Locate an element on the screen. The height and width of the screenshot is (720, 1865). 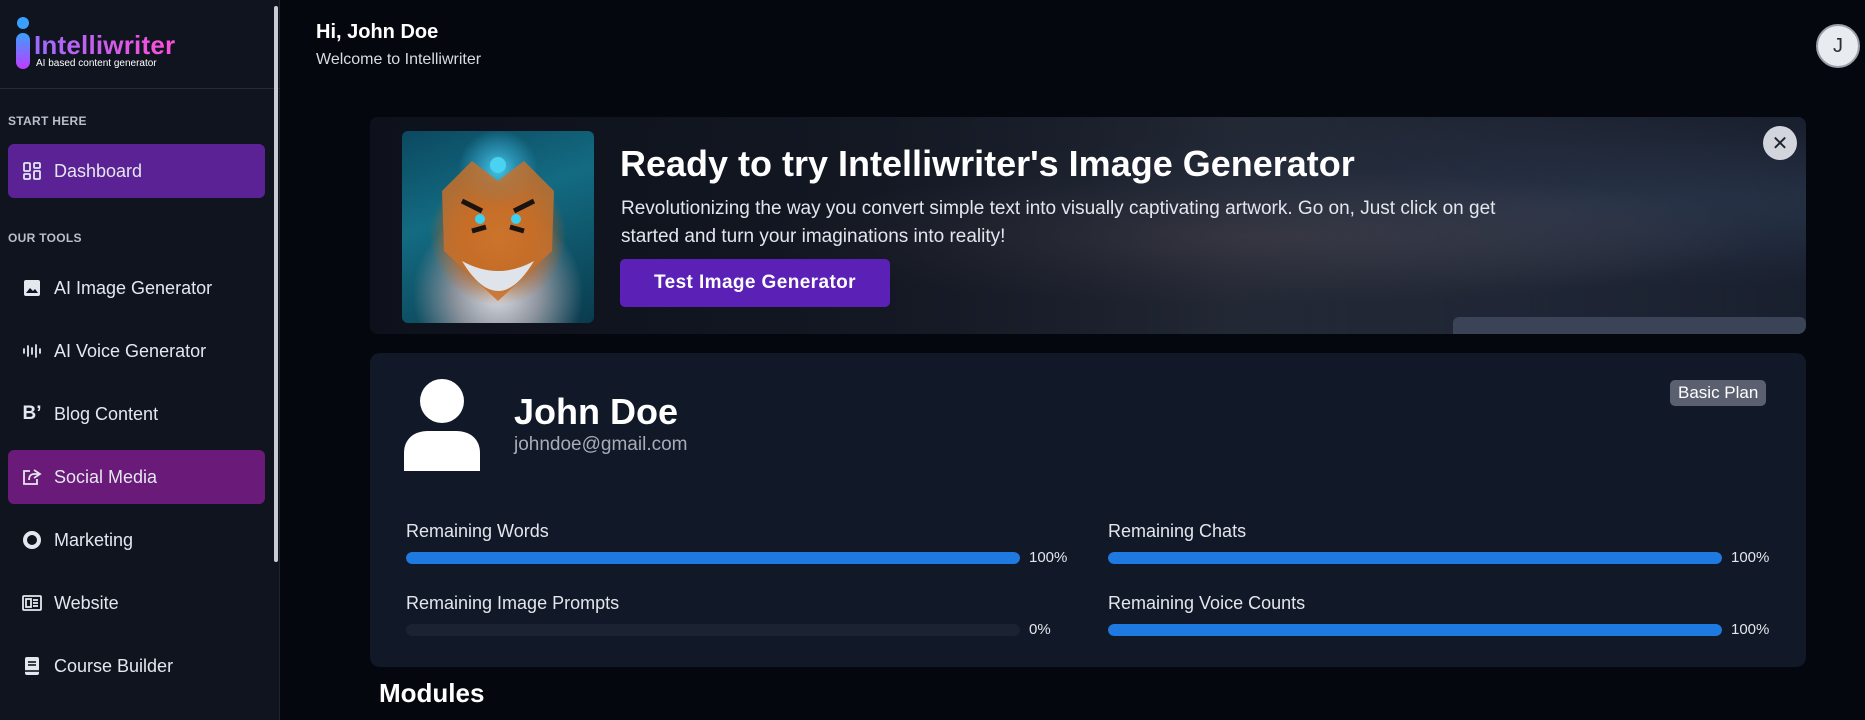
sidebar-item-label: Marketing is located at coordinates (94, 539).